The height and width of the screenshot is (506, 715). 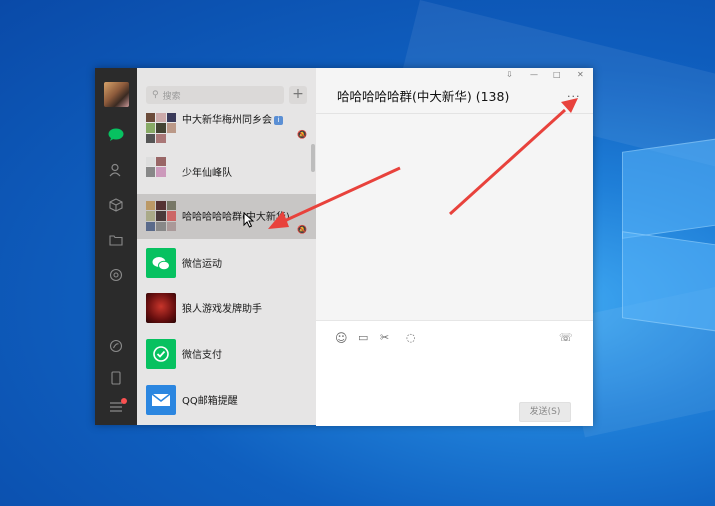 What do you see at coordinates (384, 337) in the screenshot?
I see `screenshot-icon: ✂` at bounding box center [384, 337].